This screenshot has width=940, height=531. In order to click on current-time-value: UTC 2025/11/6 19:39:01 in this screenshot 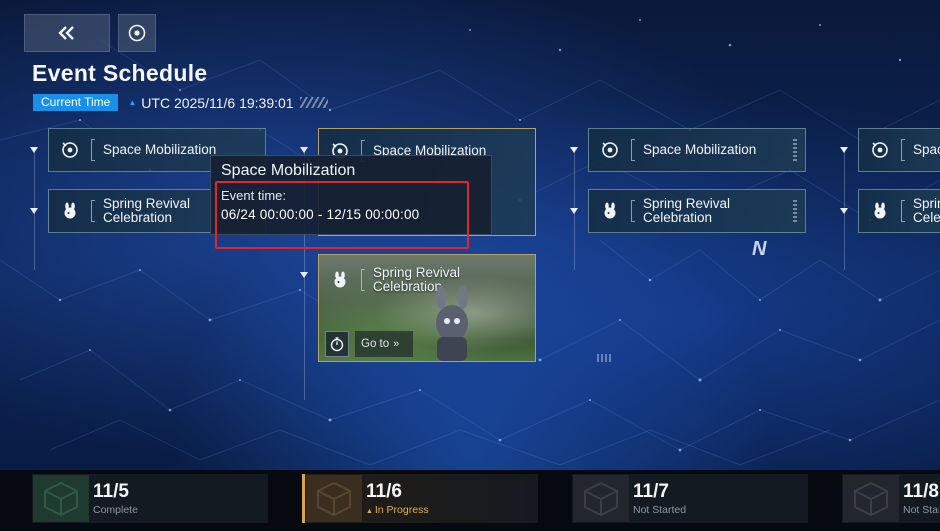, I will do `click(217, 102)`.